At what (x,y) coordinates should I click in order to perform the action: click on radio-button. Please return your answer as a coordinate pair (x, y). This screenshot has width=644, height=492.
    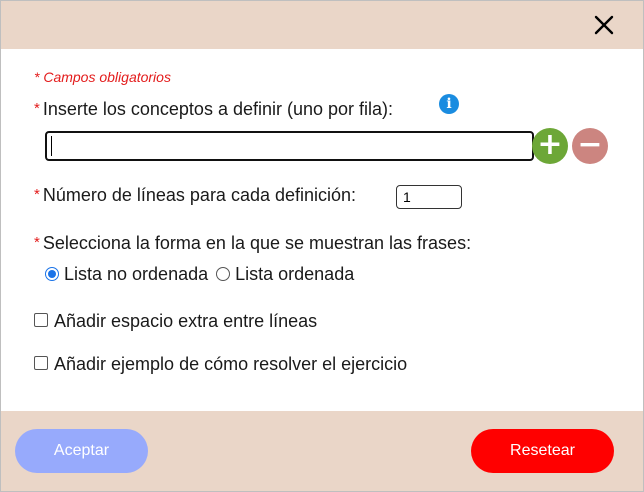
    Looking at the image, I should click on (223, 274).